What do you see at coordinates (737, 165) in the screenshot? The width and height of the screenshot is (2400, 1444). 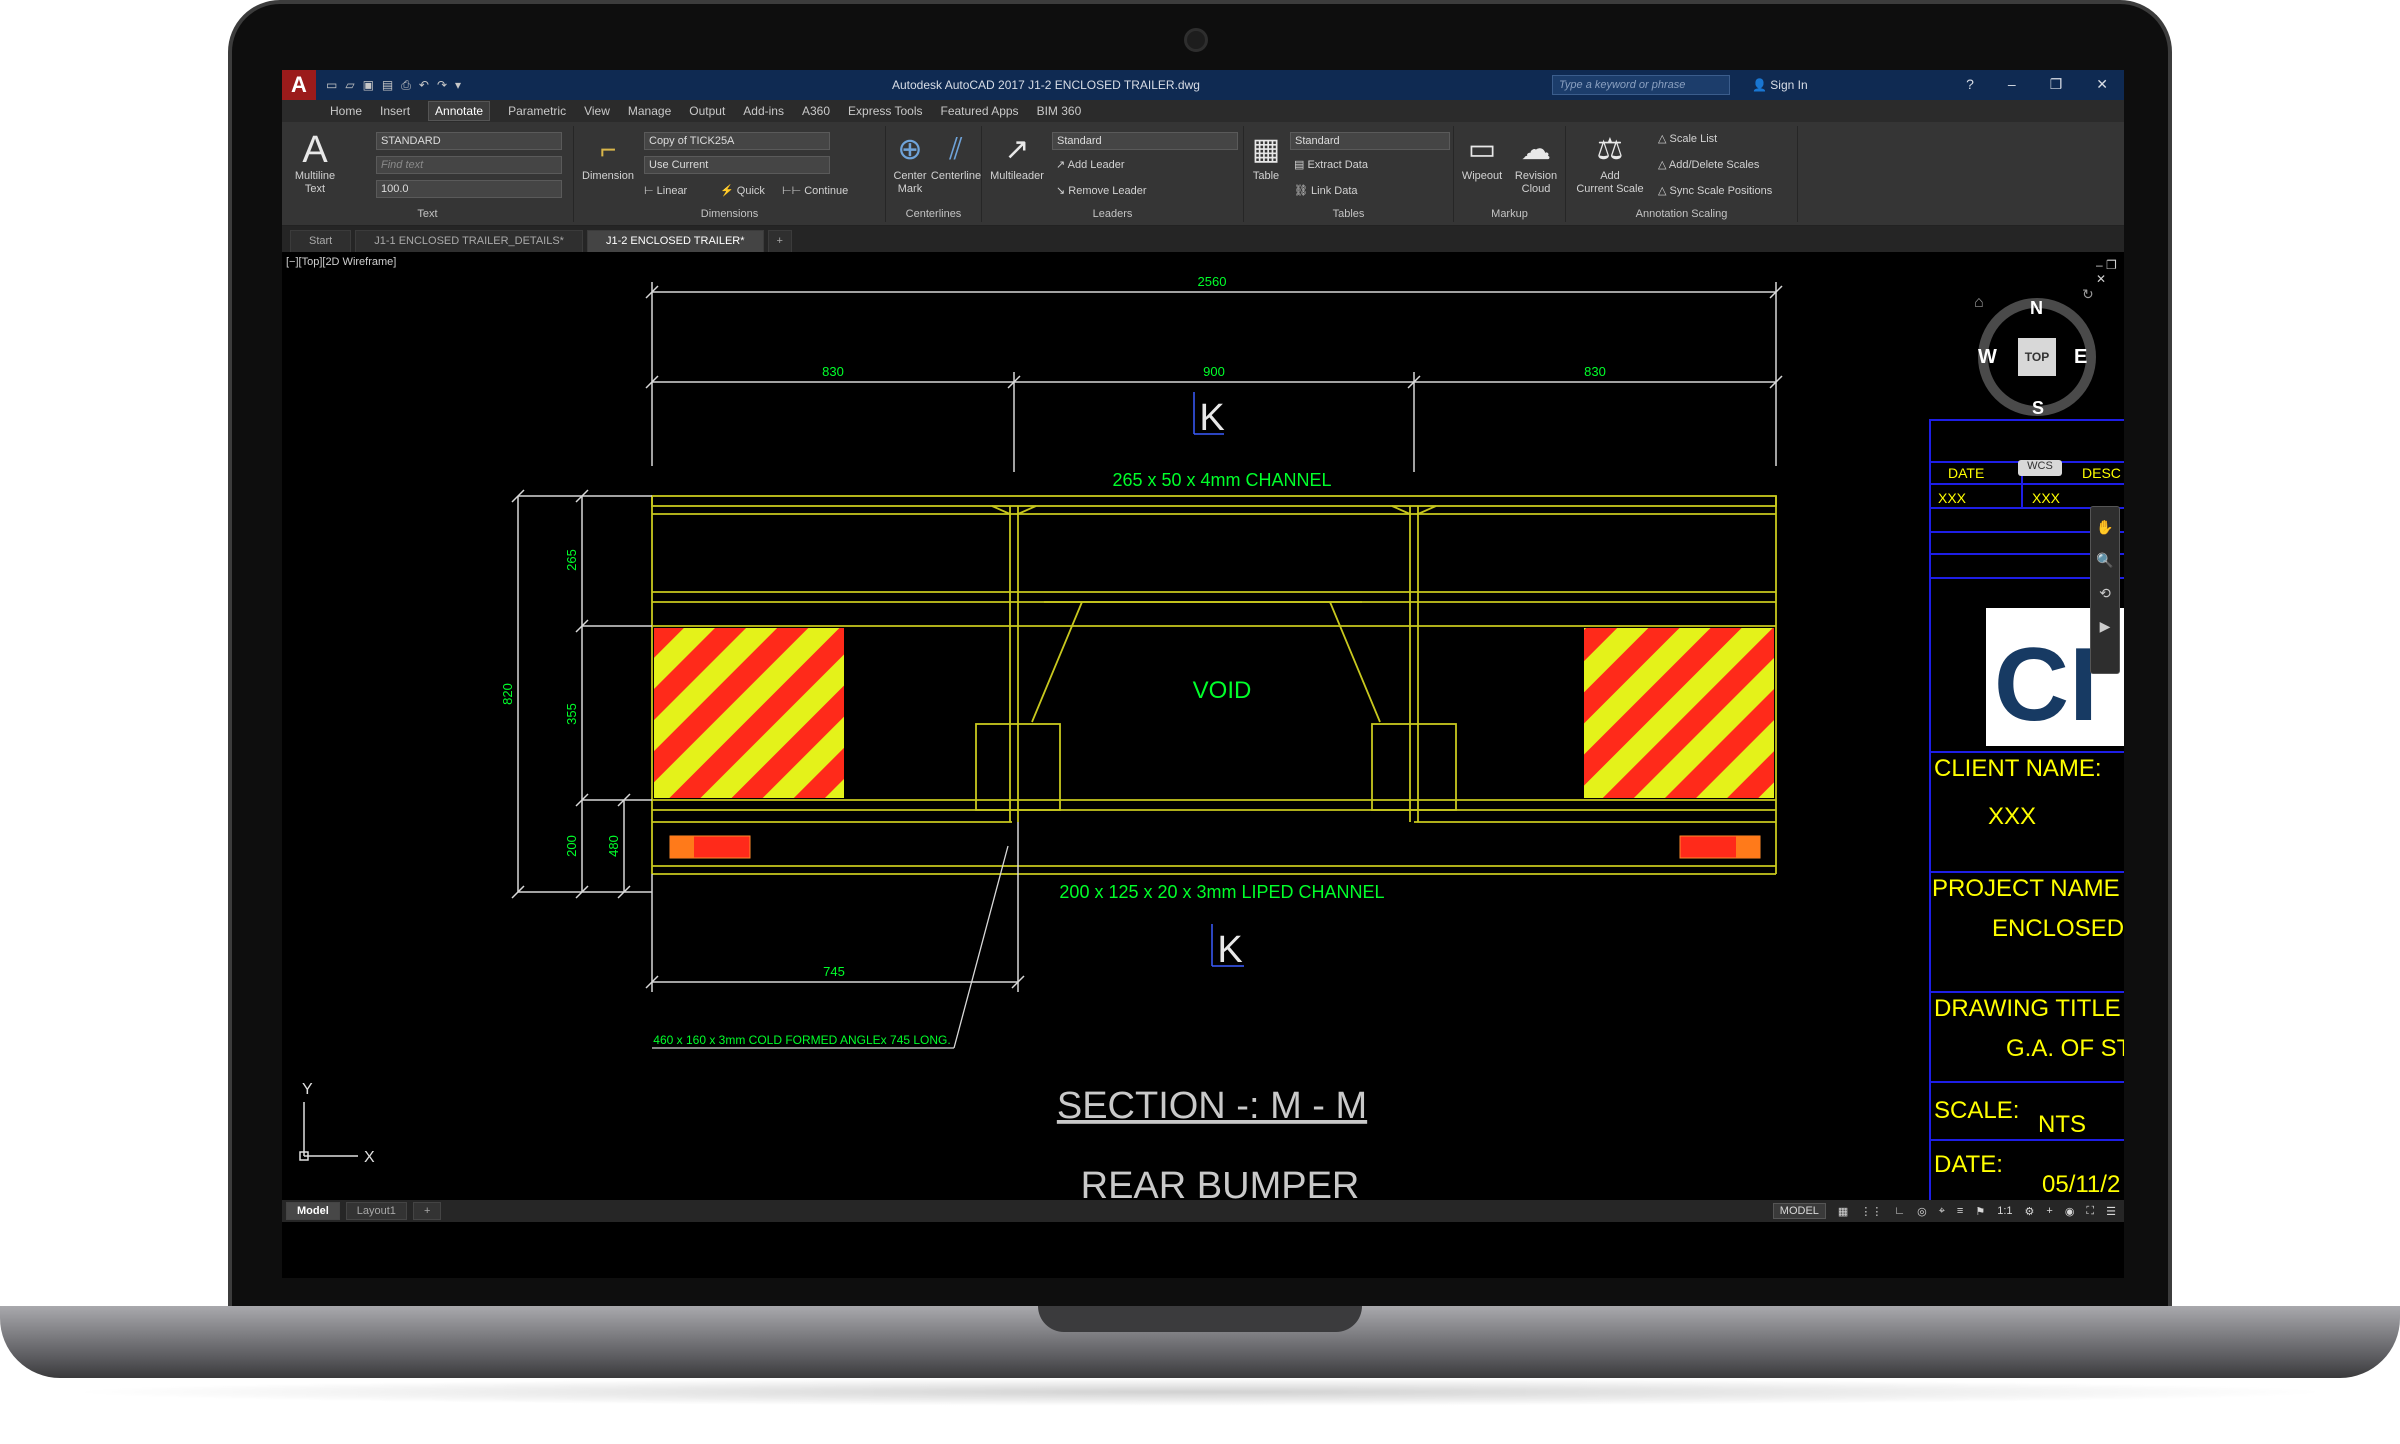 I see `dim-layer-select: Use Current` at bounding box center [737, 165].